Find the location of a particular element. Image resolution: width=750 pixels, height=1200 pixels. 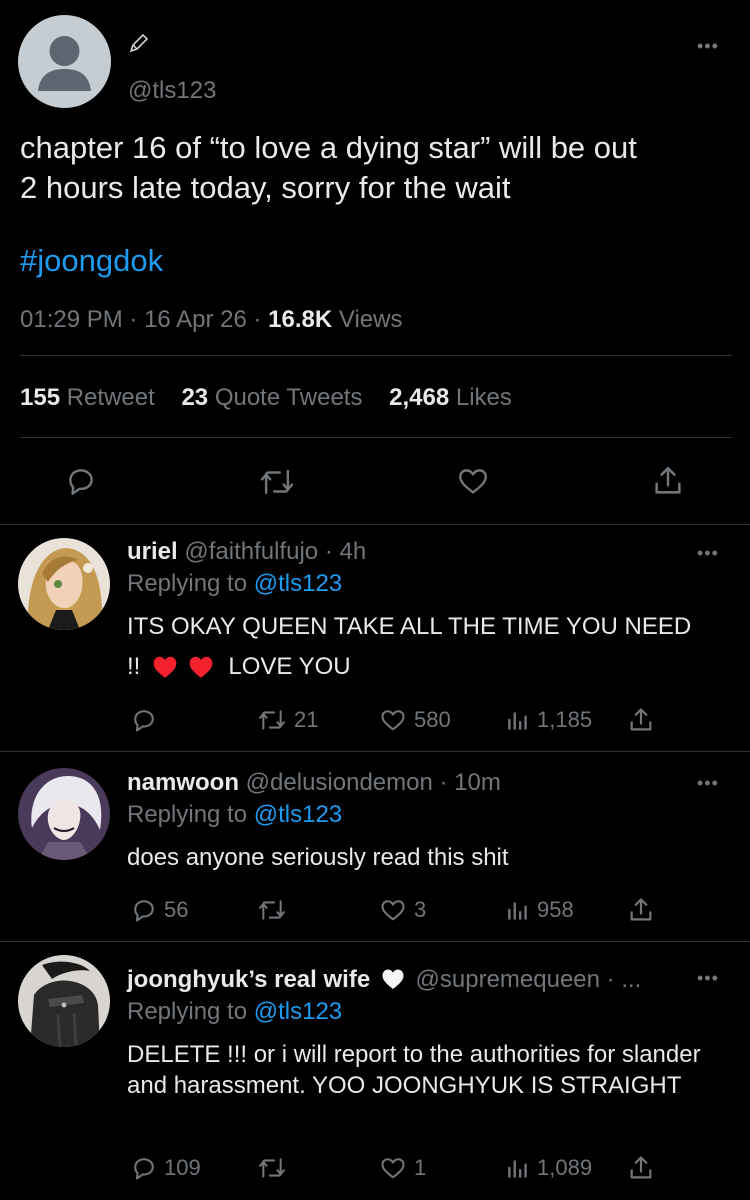

like-button is located at coordinates (473, 481).